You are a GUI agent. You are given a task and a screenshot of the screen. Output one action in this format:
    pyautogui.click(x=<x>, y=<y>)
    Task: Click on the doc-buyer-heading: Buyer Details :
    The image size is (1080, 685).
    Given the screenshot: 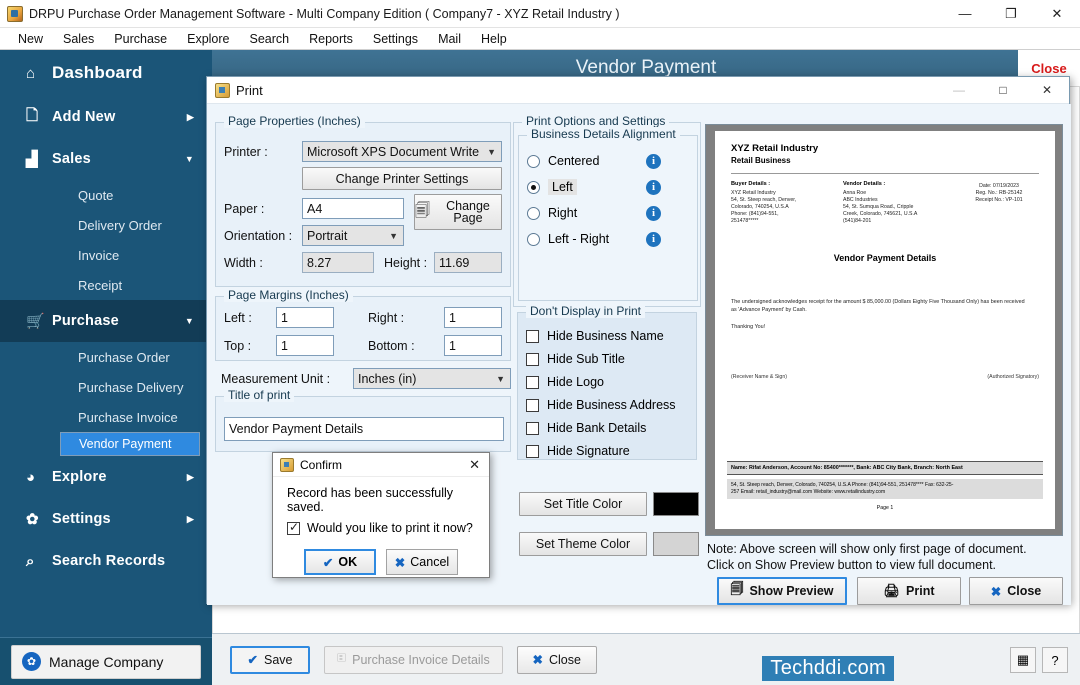 What is the action you would take?
    pyautogui.click(x=751, y=184)
    